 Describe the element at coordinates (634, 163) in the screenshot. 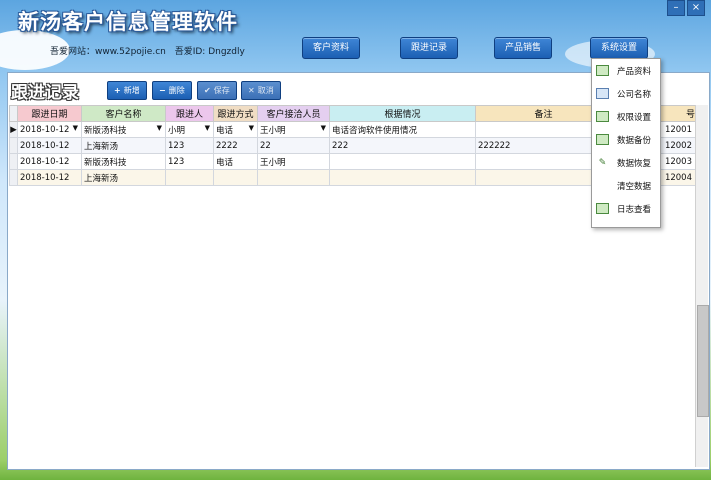

I see `menu-item-label: 数据恢复` at that location.